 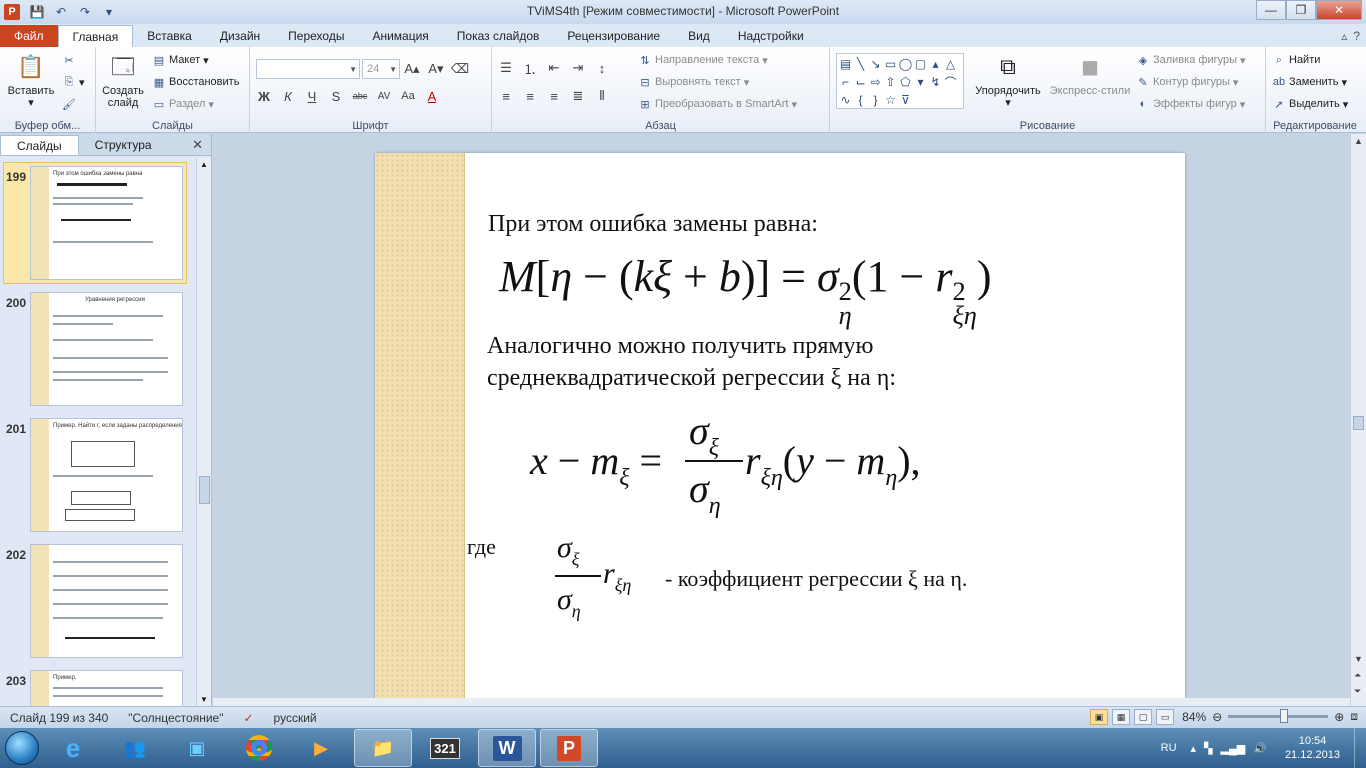 I want to click on start-button, so click(x=22, y=748).